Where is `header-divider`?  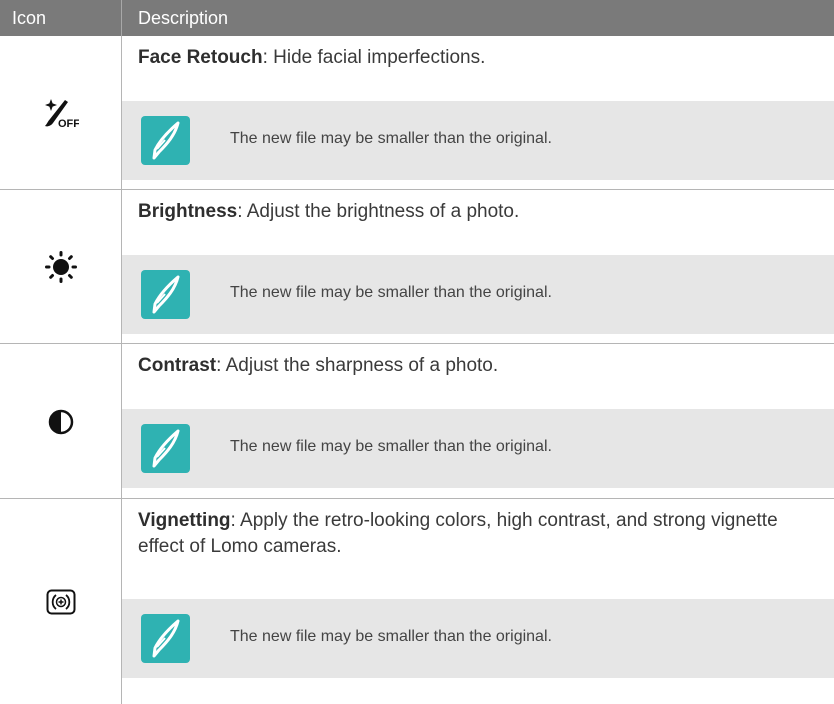 header-divider is located at coordinates (121, 18).